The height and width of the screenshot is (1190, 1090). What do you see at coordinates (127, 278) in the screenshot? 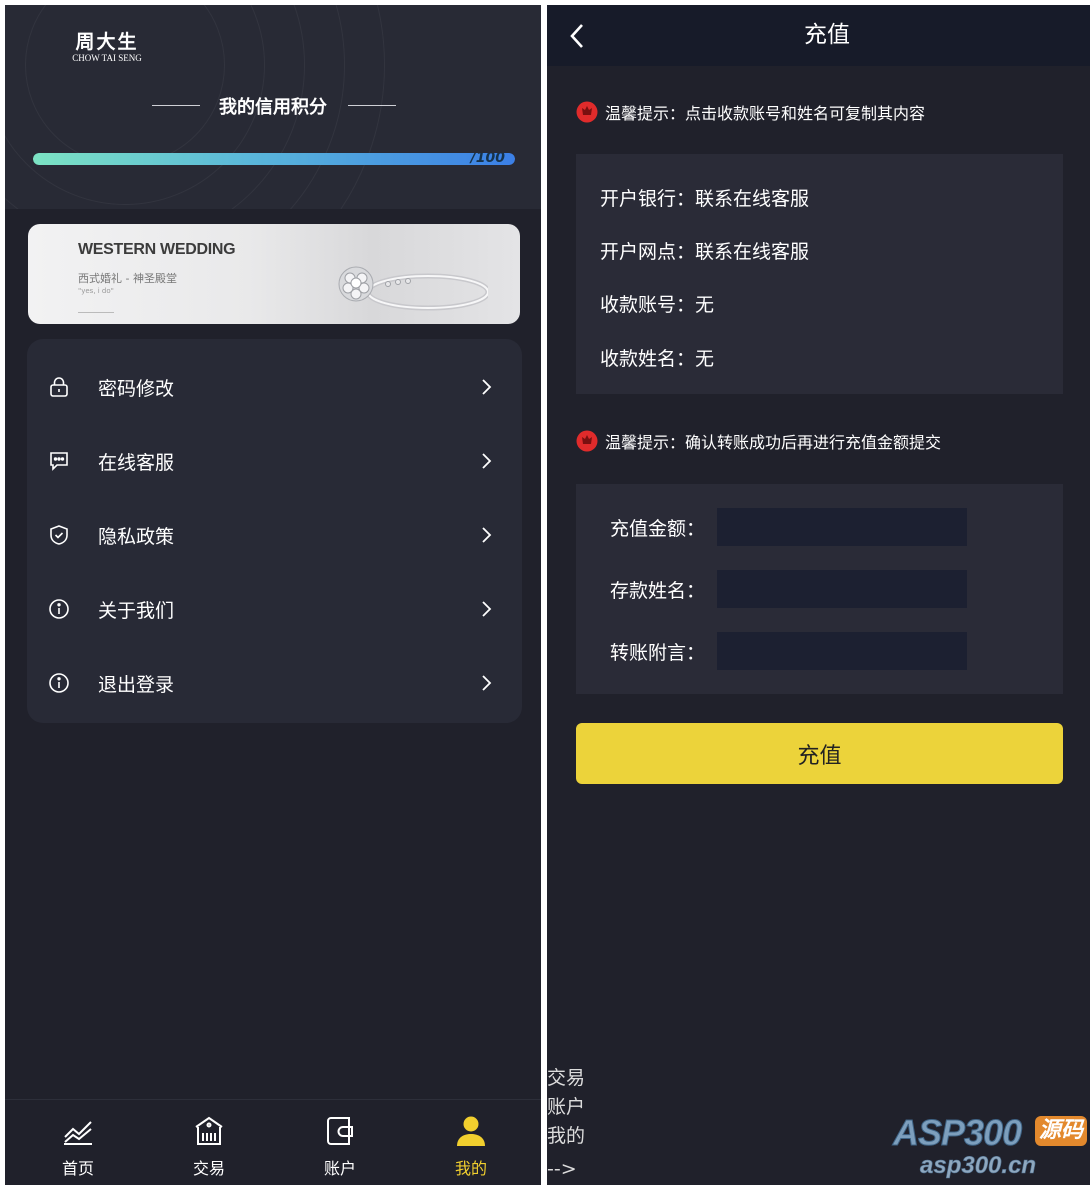
I see `banner-subtitle: 西式婚礼 - 神圣殿堂` at bounding box center [127, 278].